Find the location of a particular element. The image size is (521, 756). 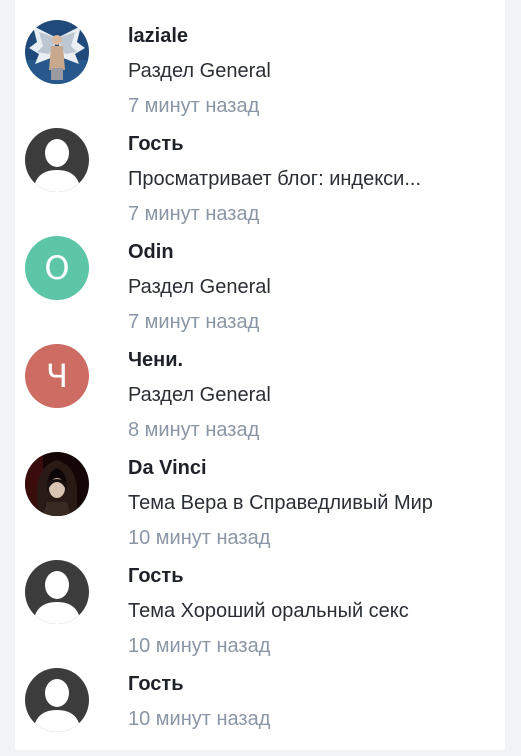

user-name: Odin is located at coordinates (151, 252).